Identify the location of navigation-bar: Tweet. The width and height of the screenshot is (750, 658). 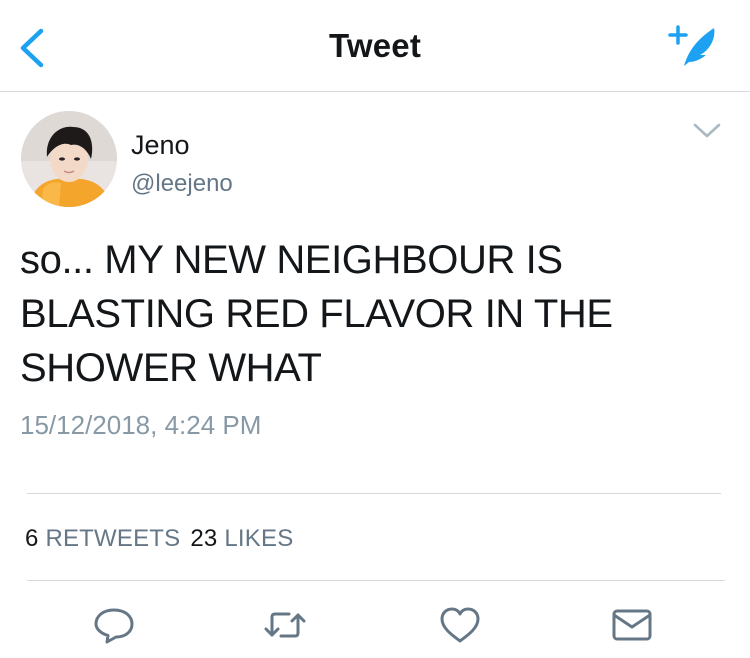
(375, 46).